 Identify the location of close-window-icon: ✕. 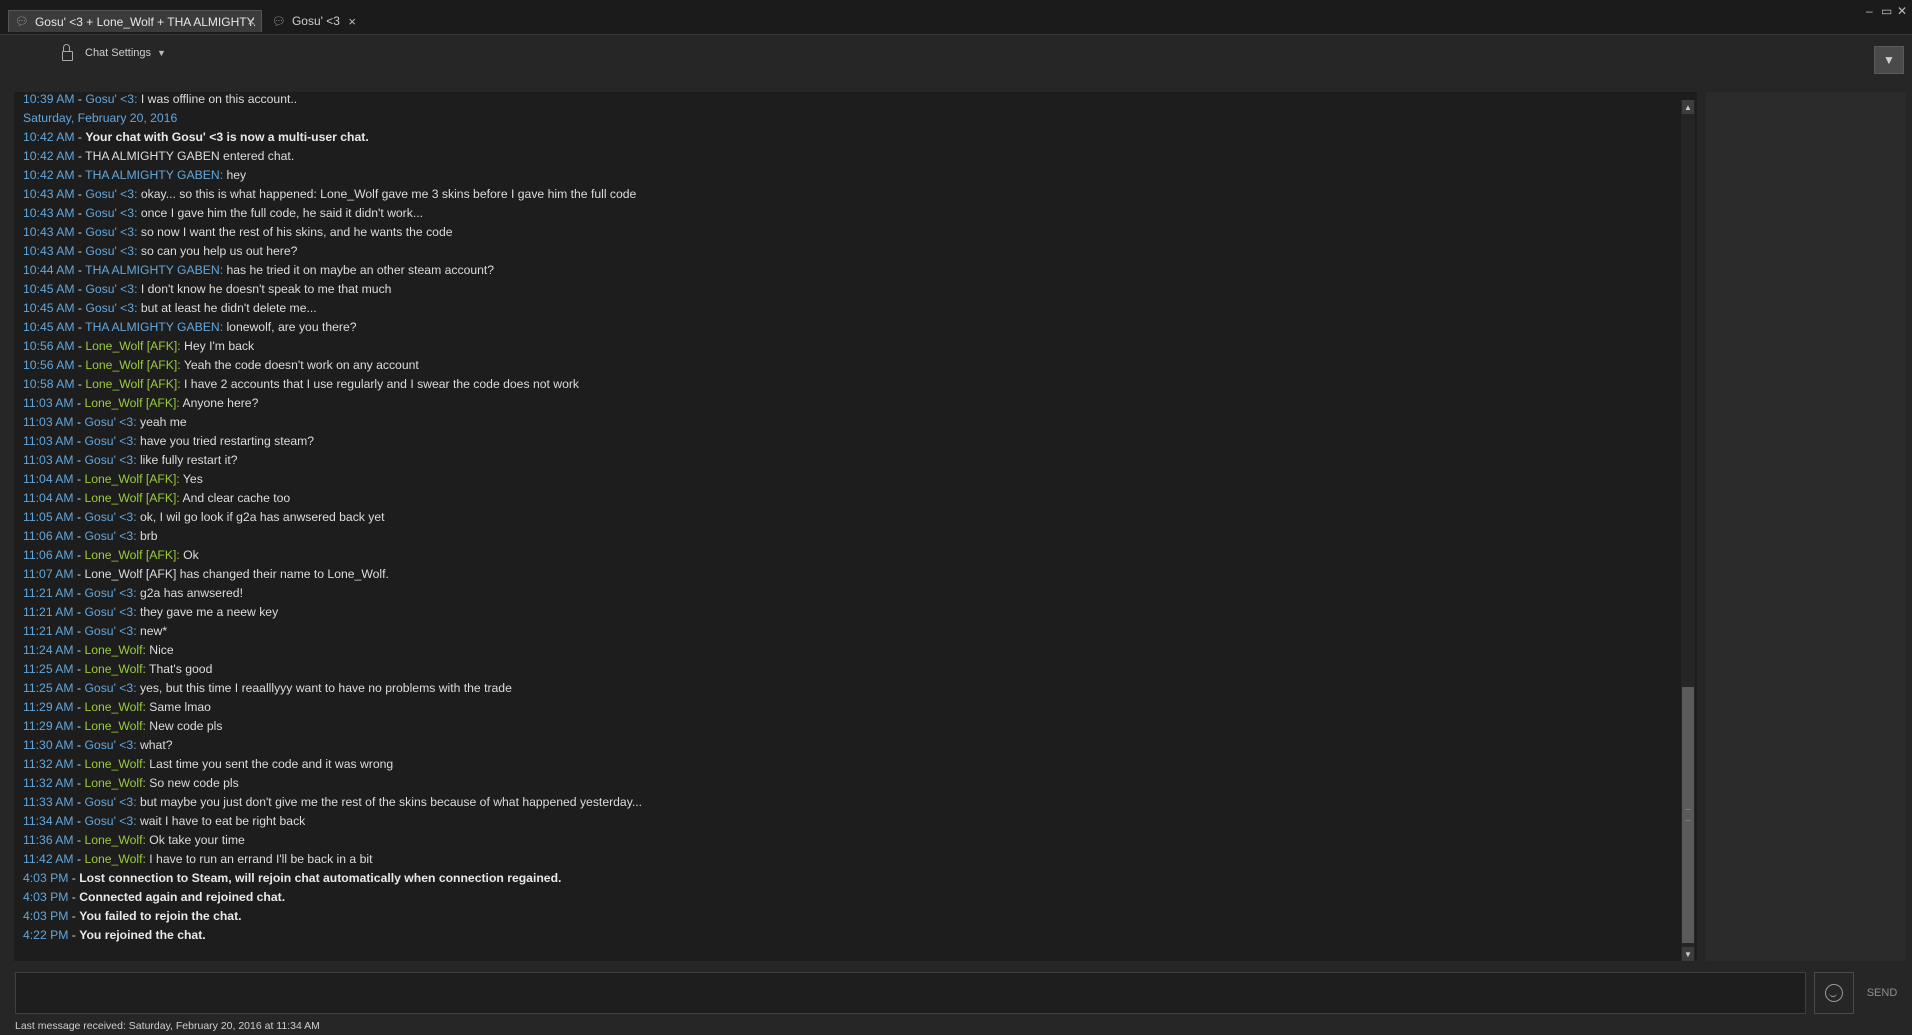
(1902, 11).